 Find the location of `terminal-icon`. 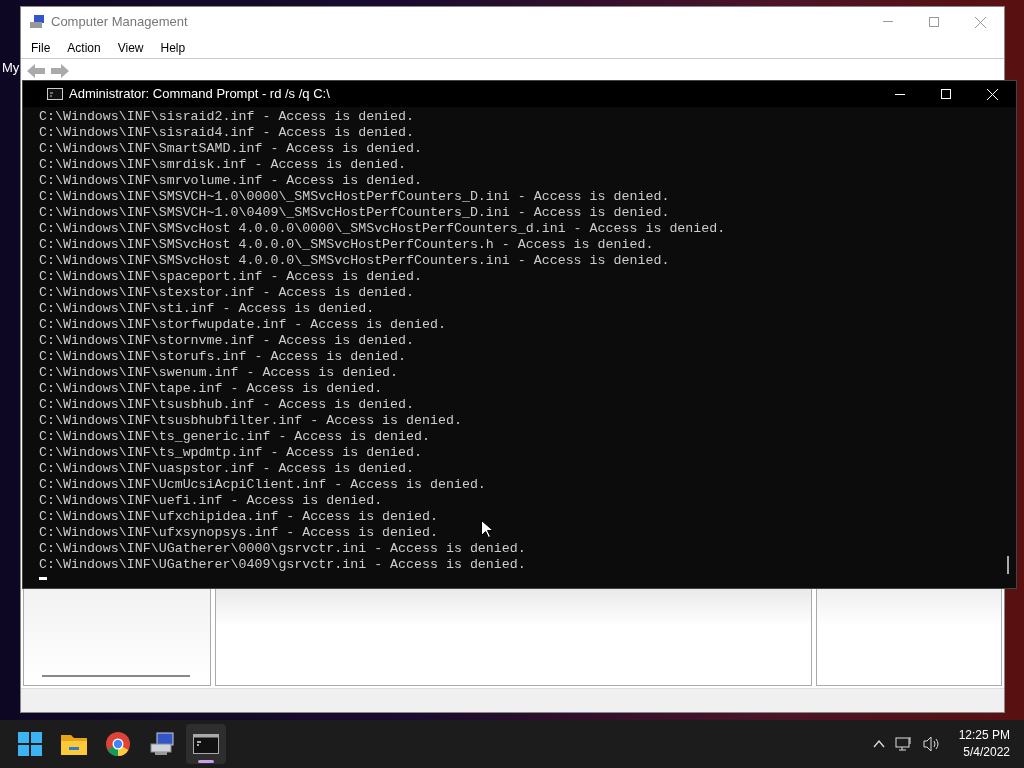

terminal-icon is located at coordinates (206, 744).